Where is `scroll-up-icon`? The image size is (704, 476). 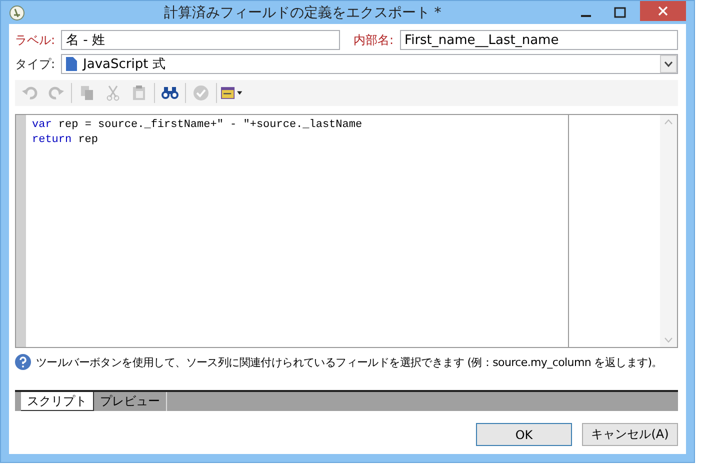
scroll-up-icon is located at coordinates (668, 122).